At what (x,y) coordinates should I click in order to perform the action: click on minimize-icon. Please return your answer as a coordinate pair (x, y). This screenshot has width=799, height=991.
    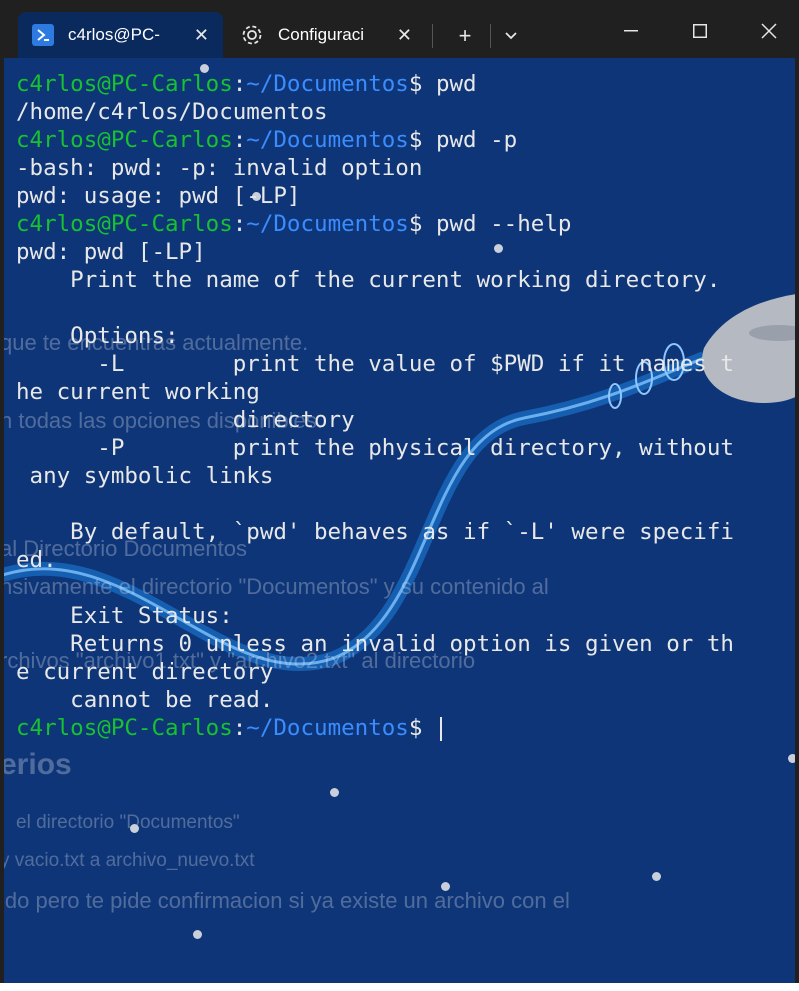
    Looking at the image, I should click on (631, 31).